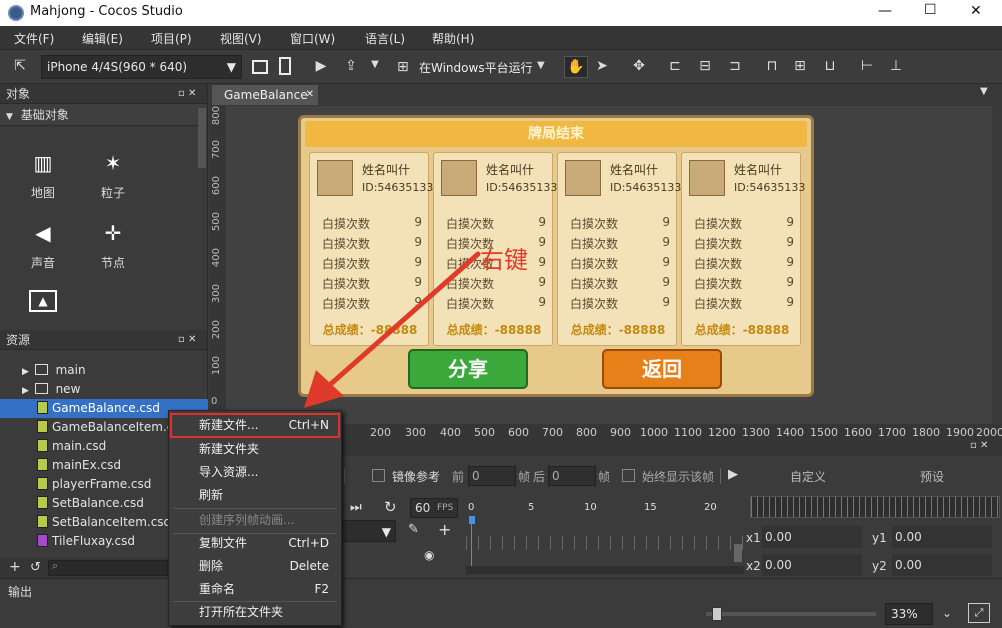 Image resolution: width=1002 pixels, height=628 pixels. I want to click on objects-scrollbar, so click(202, 138).